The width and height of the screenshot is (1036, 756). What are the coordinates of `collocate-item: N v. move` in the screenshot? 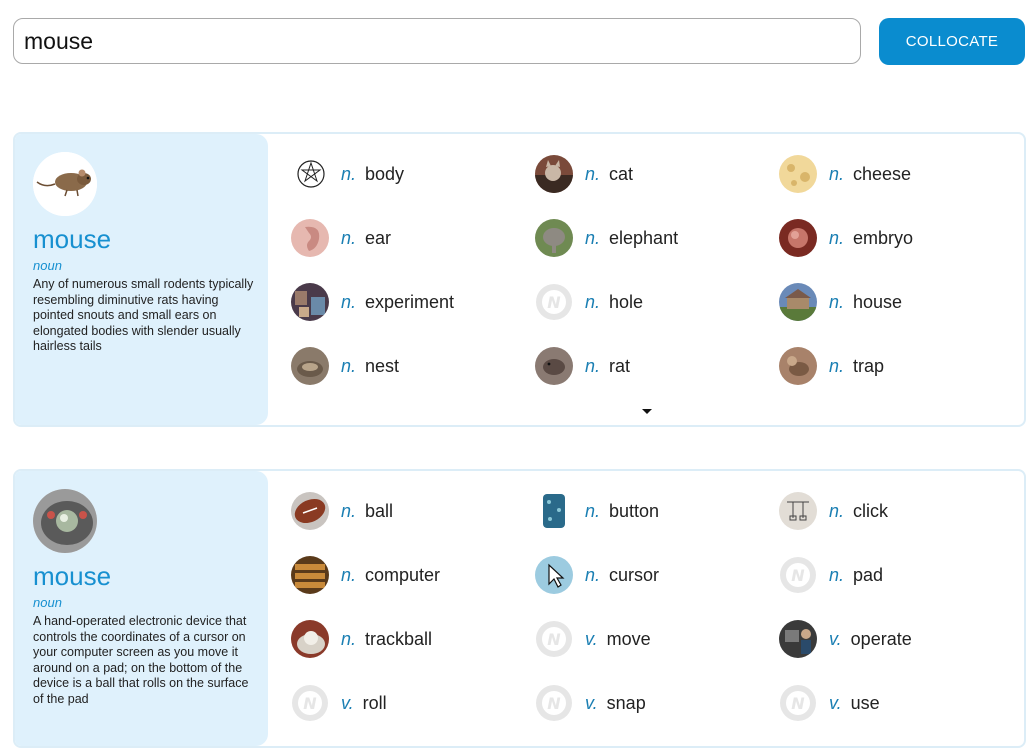 It's located at (593, 639).